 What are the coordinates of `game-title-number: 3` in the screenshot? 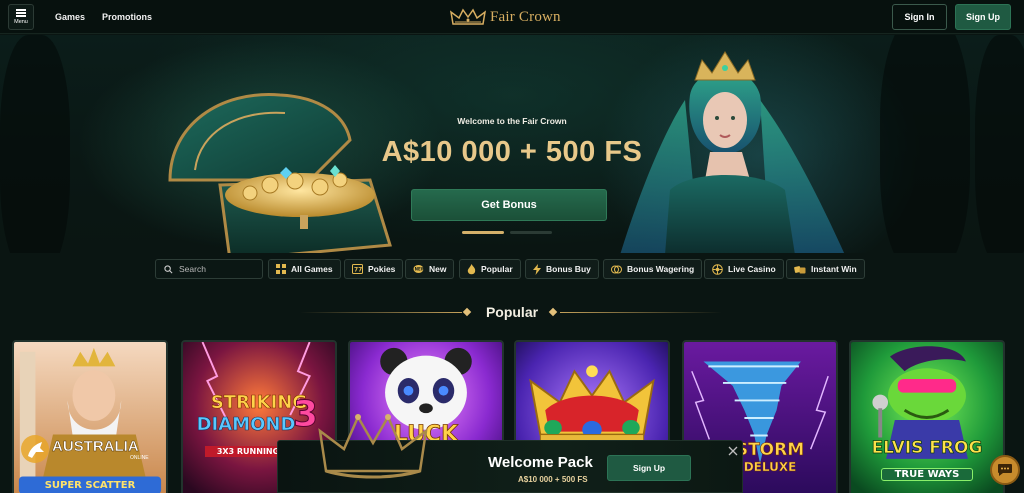 It's located at (305, 415).